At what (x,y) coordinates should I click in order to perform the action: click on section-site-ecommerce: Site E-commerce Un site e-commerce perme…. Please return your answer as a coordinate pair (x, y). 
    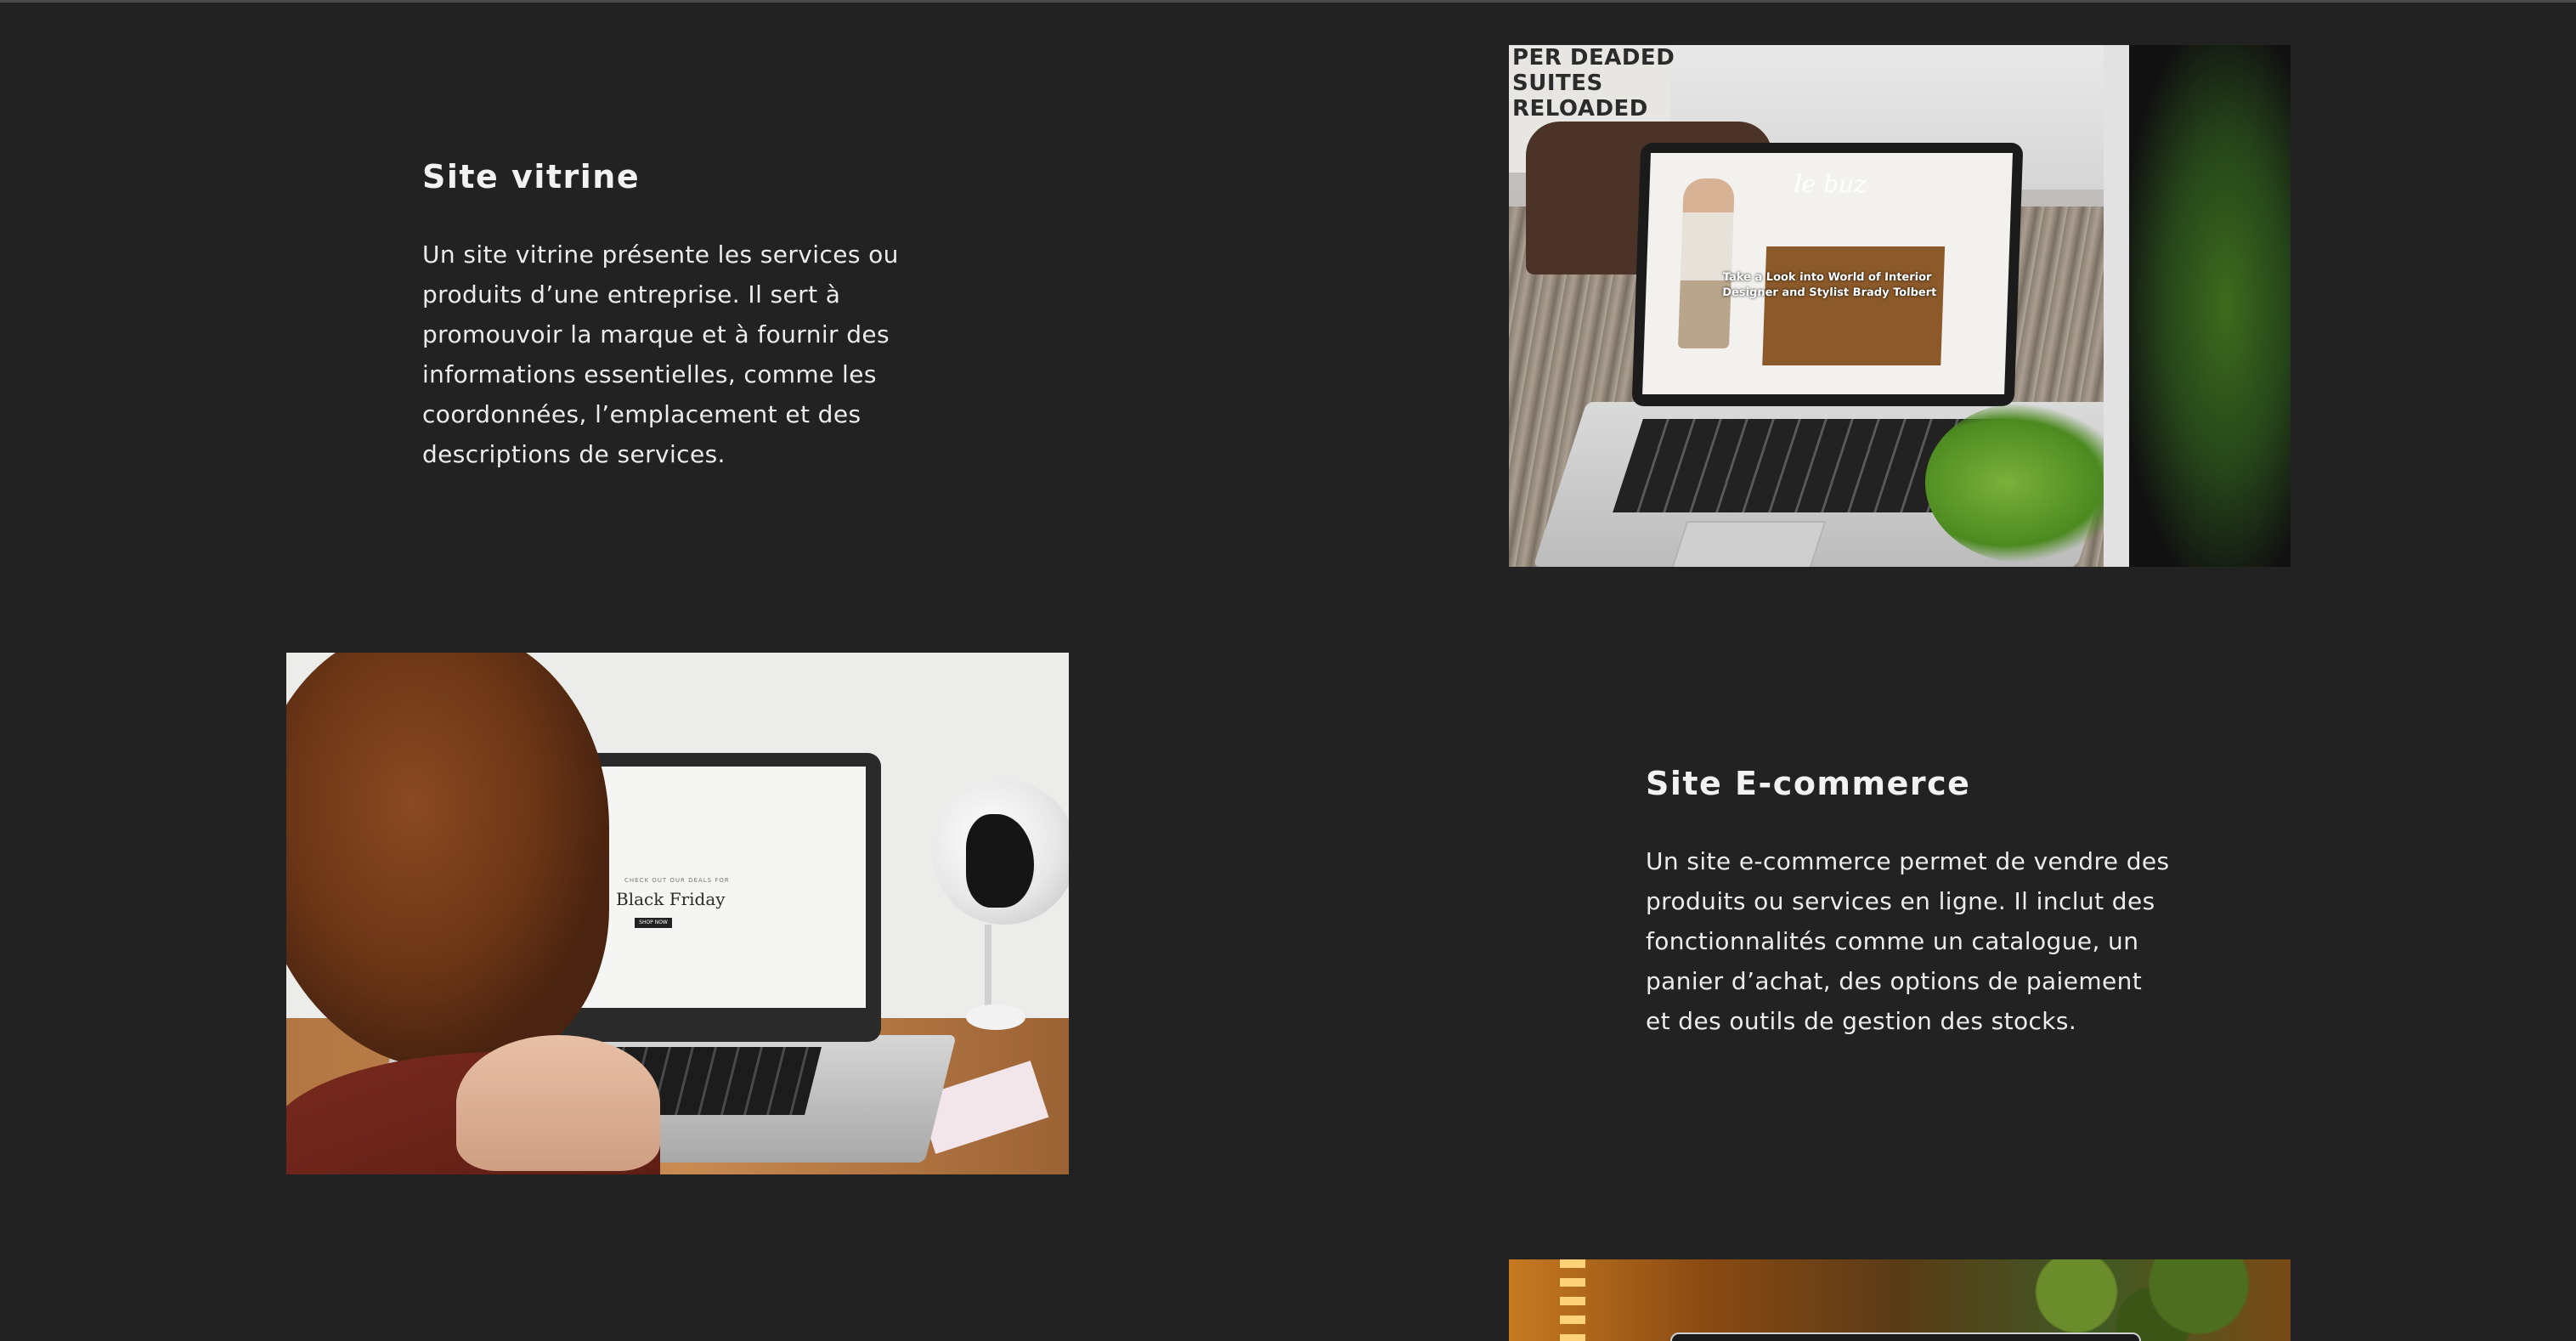
    Looking at the image, I should click on (1909, 903).